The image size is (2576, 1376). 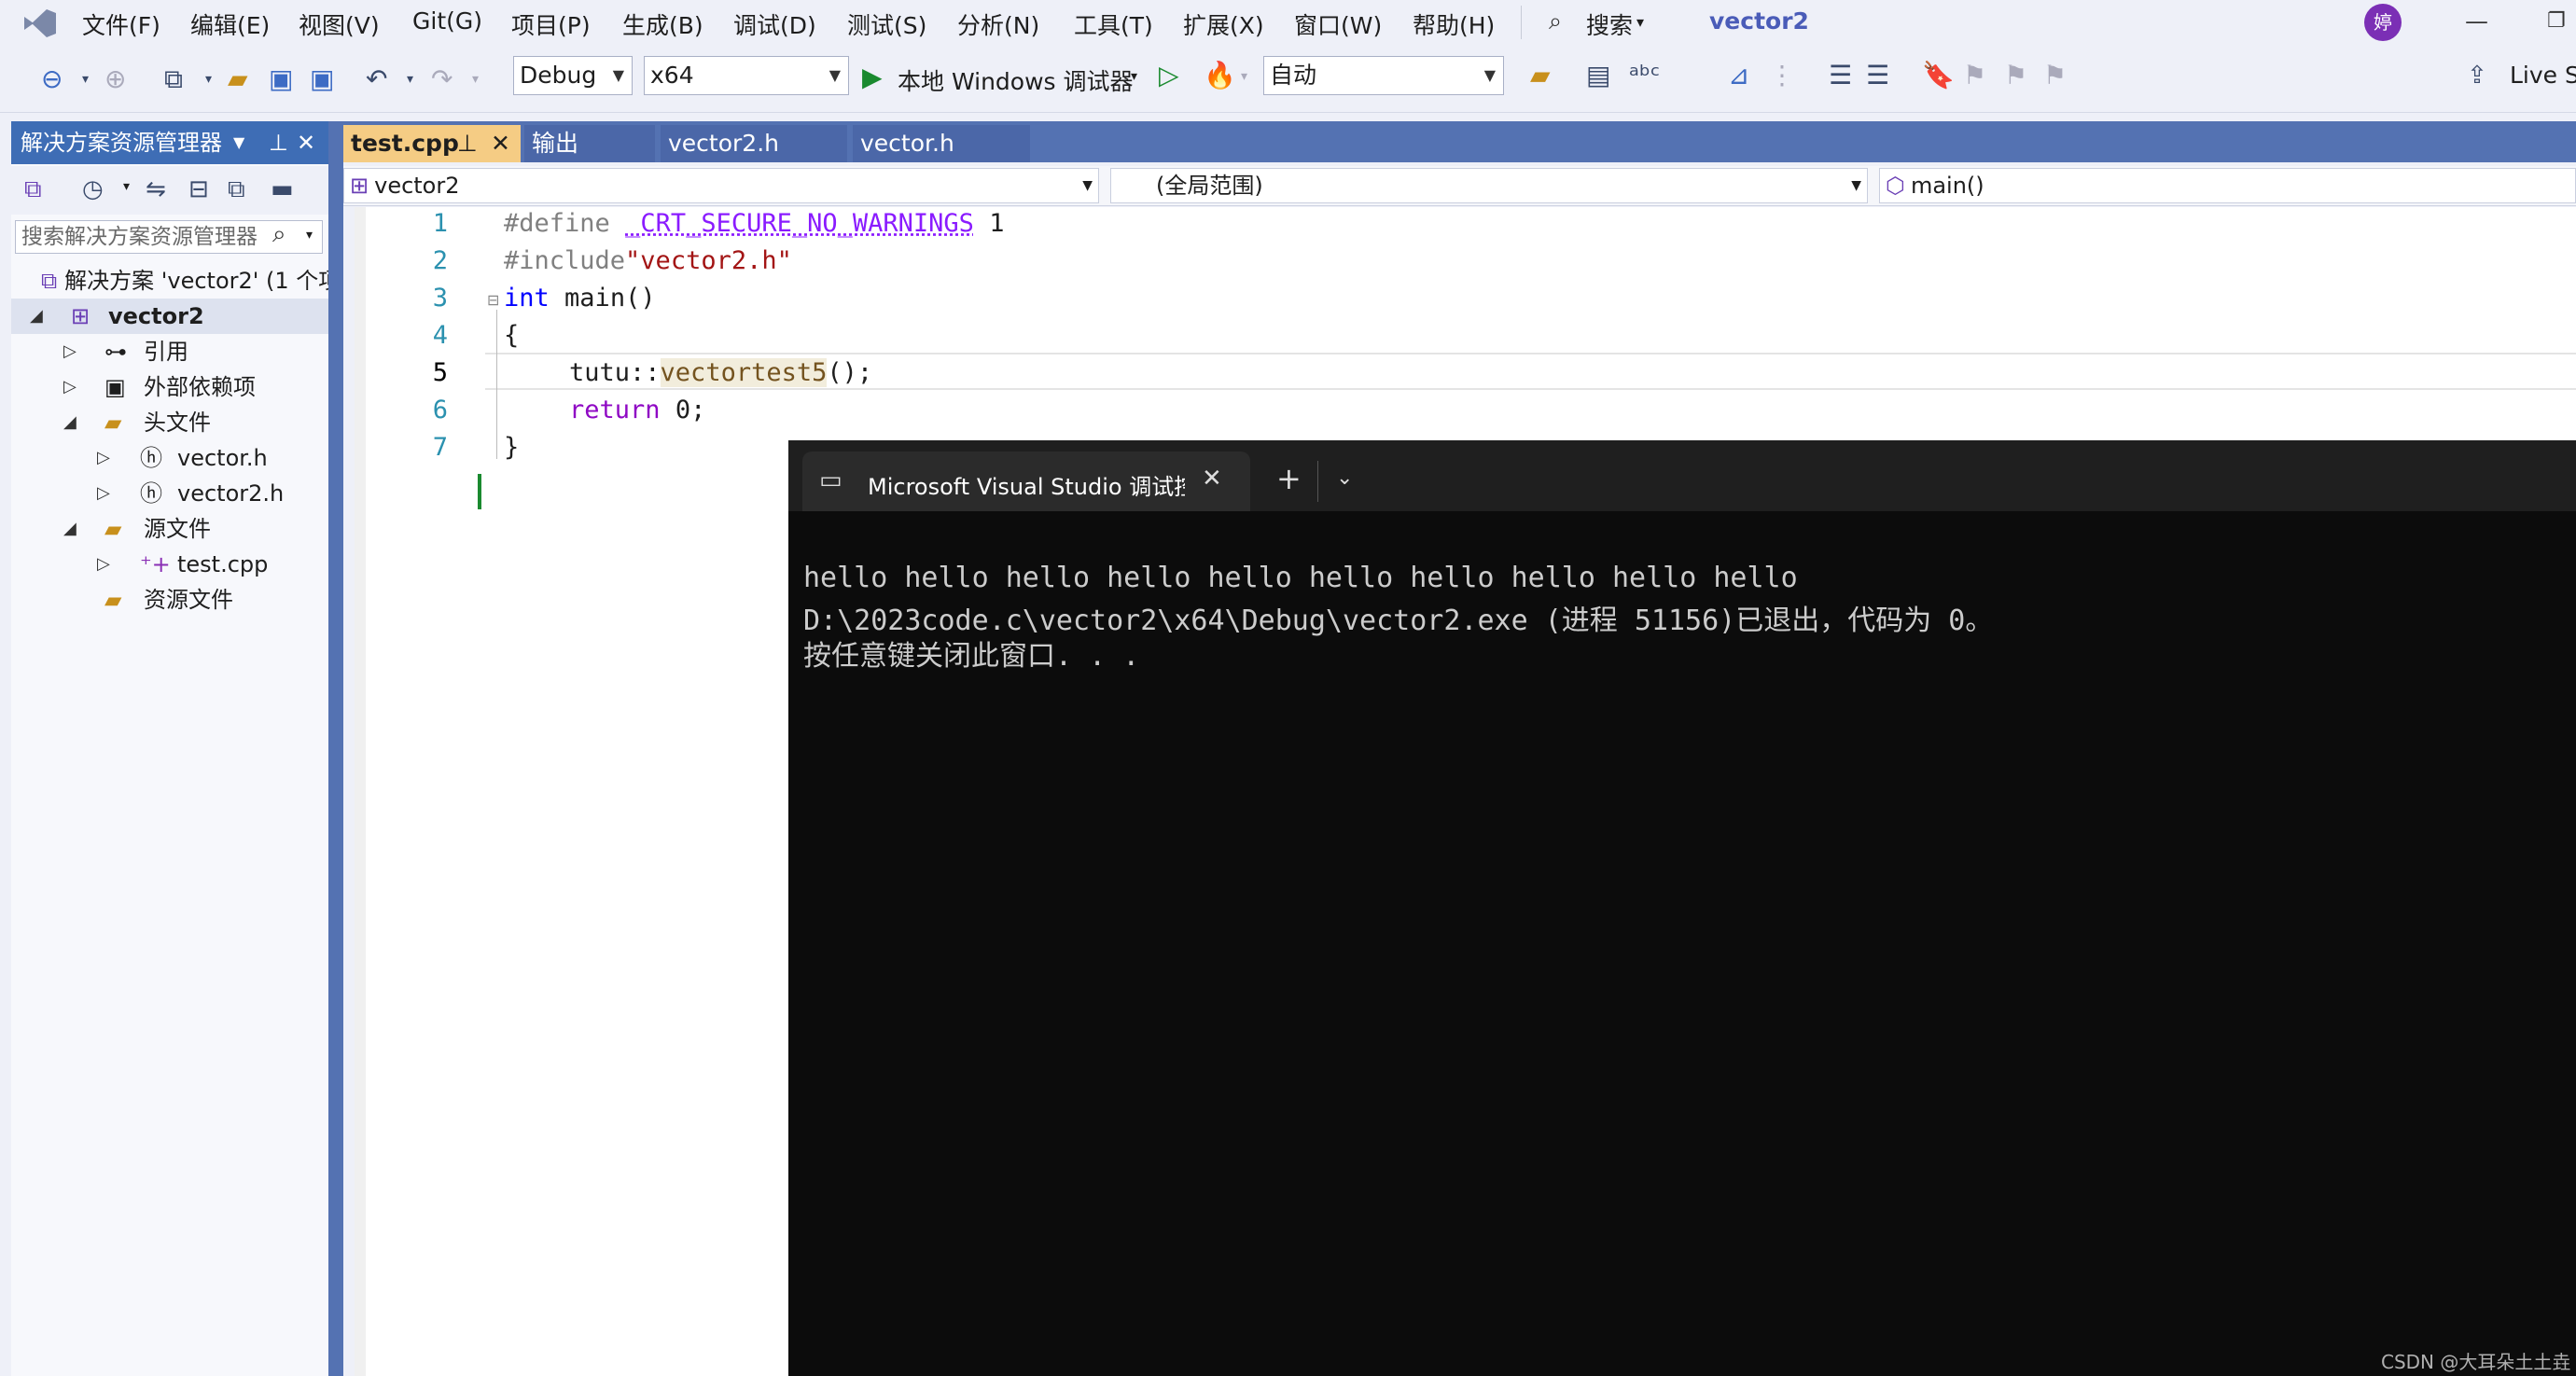 What do you see at coordinates (1220, 75) in the screenshot?
I see `hot-reload-icon: 🔥` at bounding box center [1220, 75].